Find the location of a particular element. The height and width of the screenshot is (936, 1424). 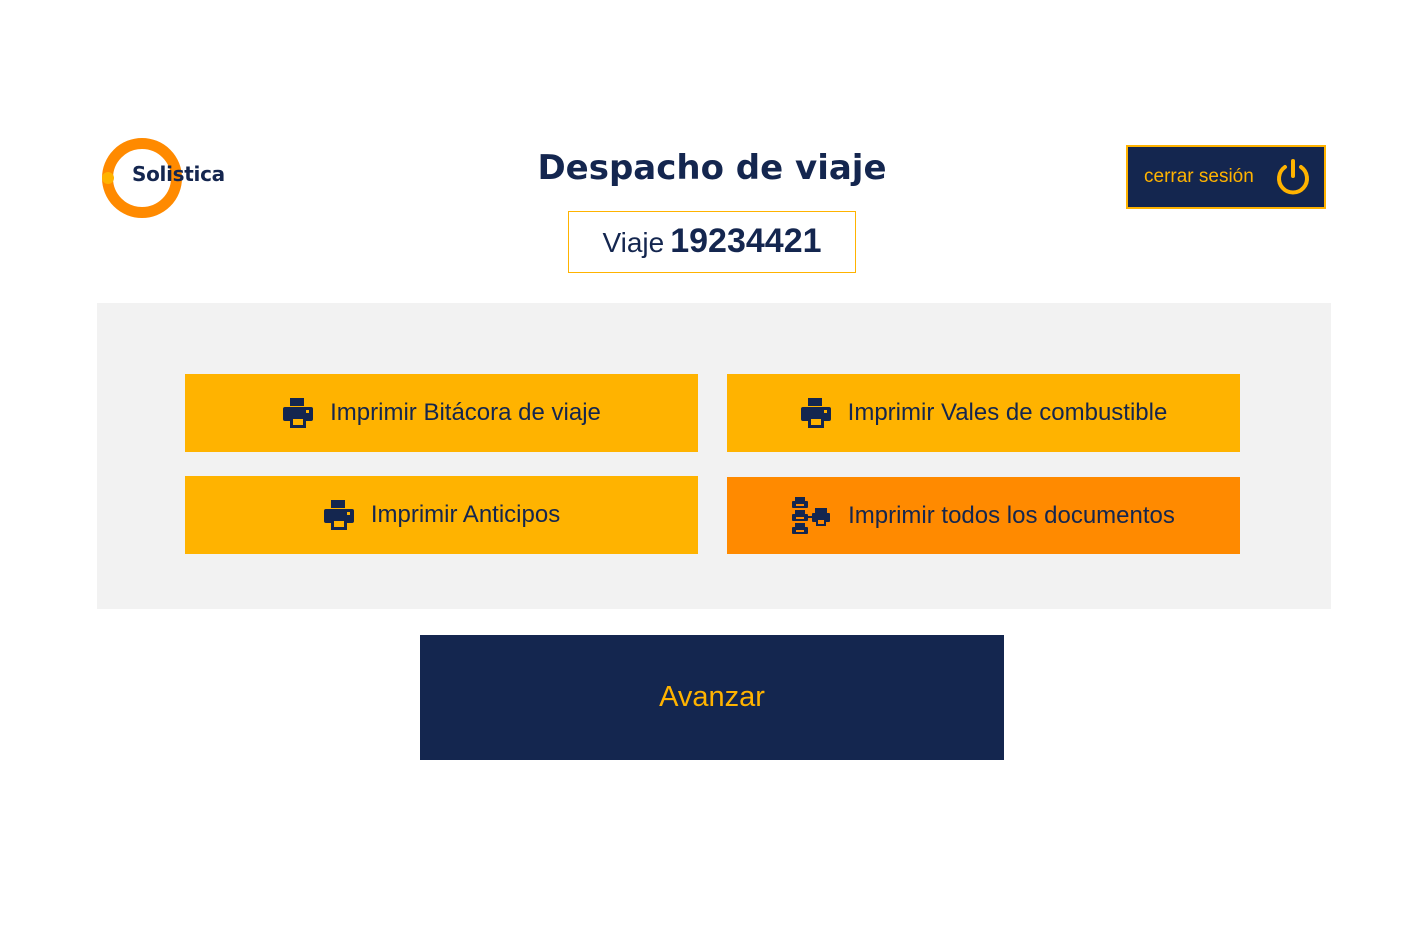

print-vales-label: Imprimir Vales de combustible is located at coordinates (1007, 412).